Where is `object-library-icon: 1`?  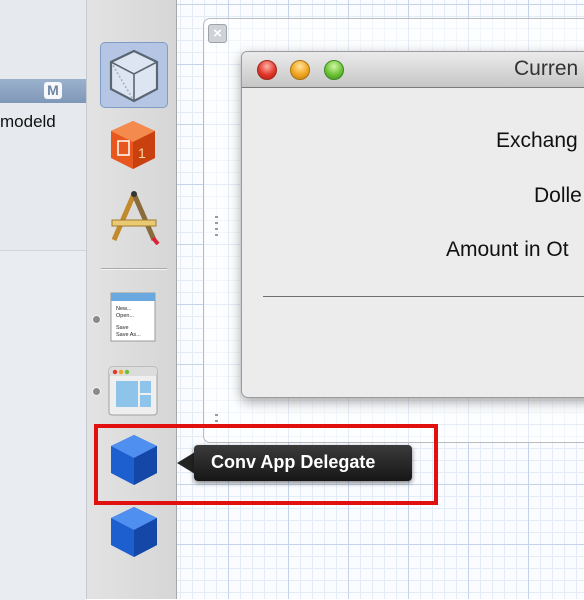
object-library-icon: 1 is located at coordinates (133, 145).